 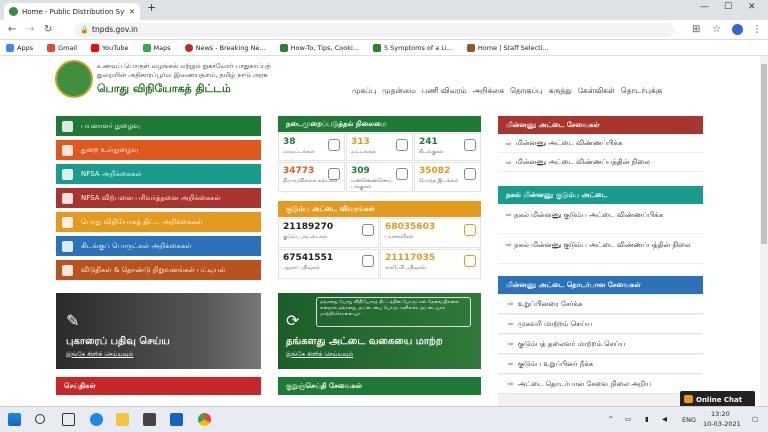 What do you see at coordinates (158, 246) in the screenshot?
I see `menu-godown-reports: கிடங்குப் பொருட்கள் அறிக்கைகள்` at bounding box center [158, 246].